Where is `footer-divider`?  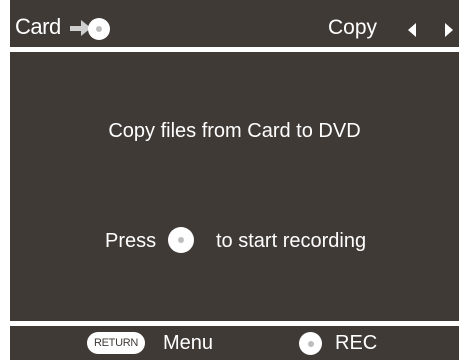
footer-divider is located at coordinates (234, 323).